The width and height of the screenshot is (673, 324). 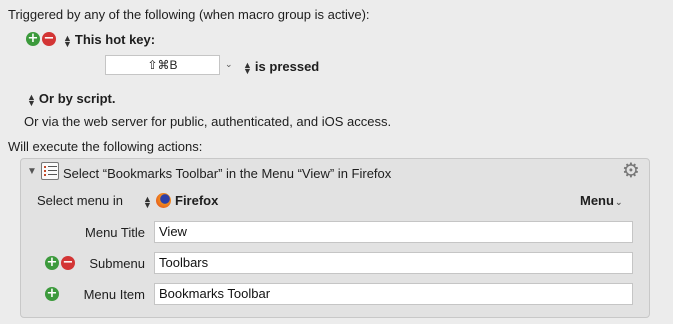 I want to click on menu-item-field: Bookmarks Toolbar, so click(x=393, y=294).